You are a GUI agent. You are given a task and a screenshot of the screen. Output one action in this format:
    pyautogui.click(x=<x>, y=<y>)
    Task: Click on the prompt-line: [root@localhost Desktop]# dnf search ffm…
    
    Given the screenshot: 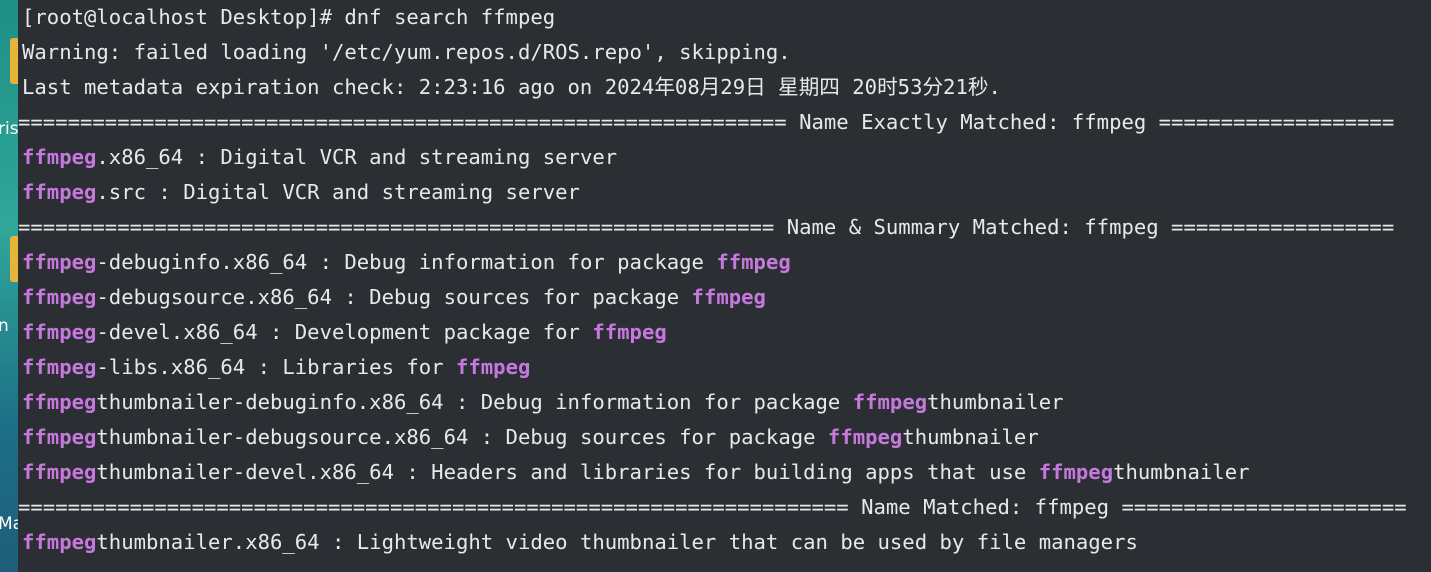 What is the action you would take?
    pyautogui.click(x=289, y=17)
    